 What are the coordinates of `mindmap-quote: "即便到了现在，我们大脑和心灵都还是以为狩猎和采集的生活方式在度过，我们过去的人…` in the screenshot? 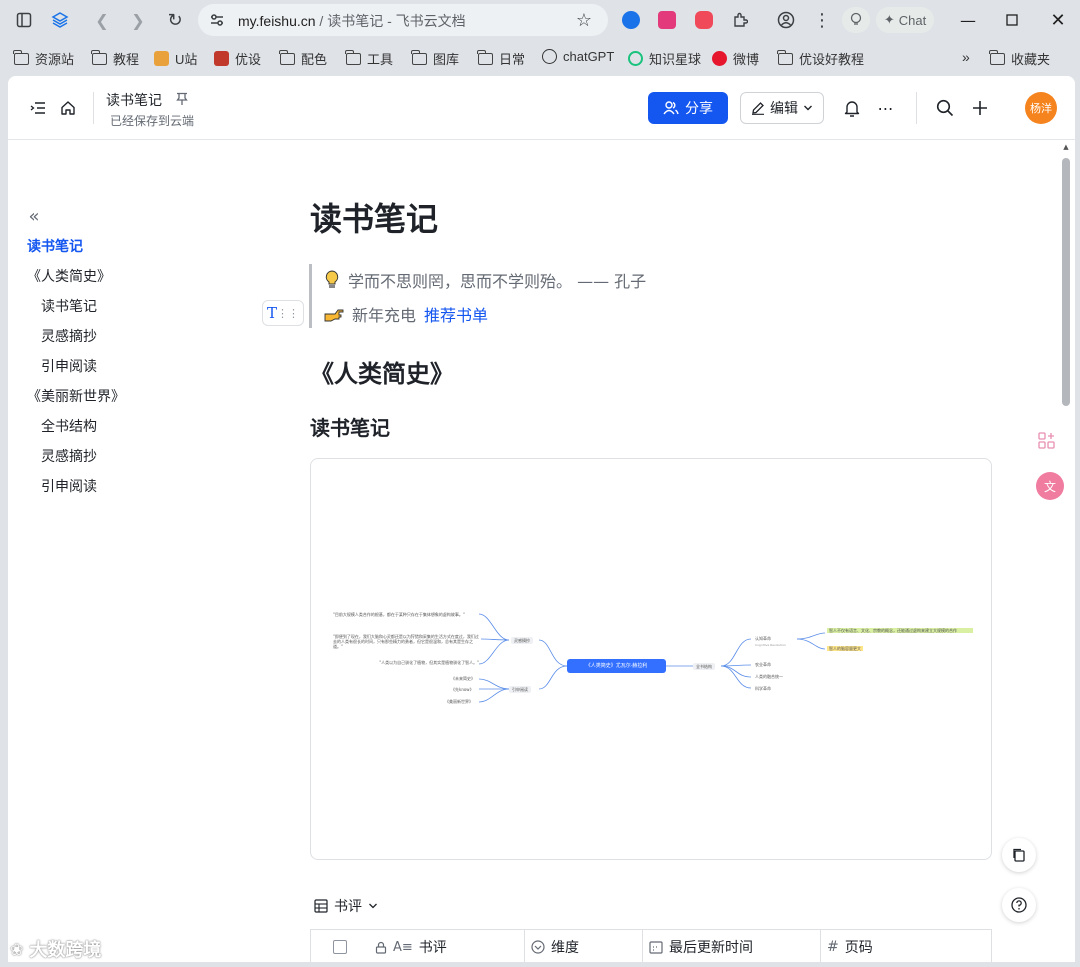 It's located at (406, 641).